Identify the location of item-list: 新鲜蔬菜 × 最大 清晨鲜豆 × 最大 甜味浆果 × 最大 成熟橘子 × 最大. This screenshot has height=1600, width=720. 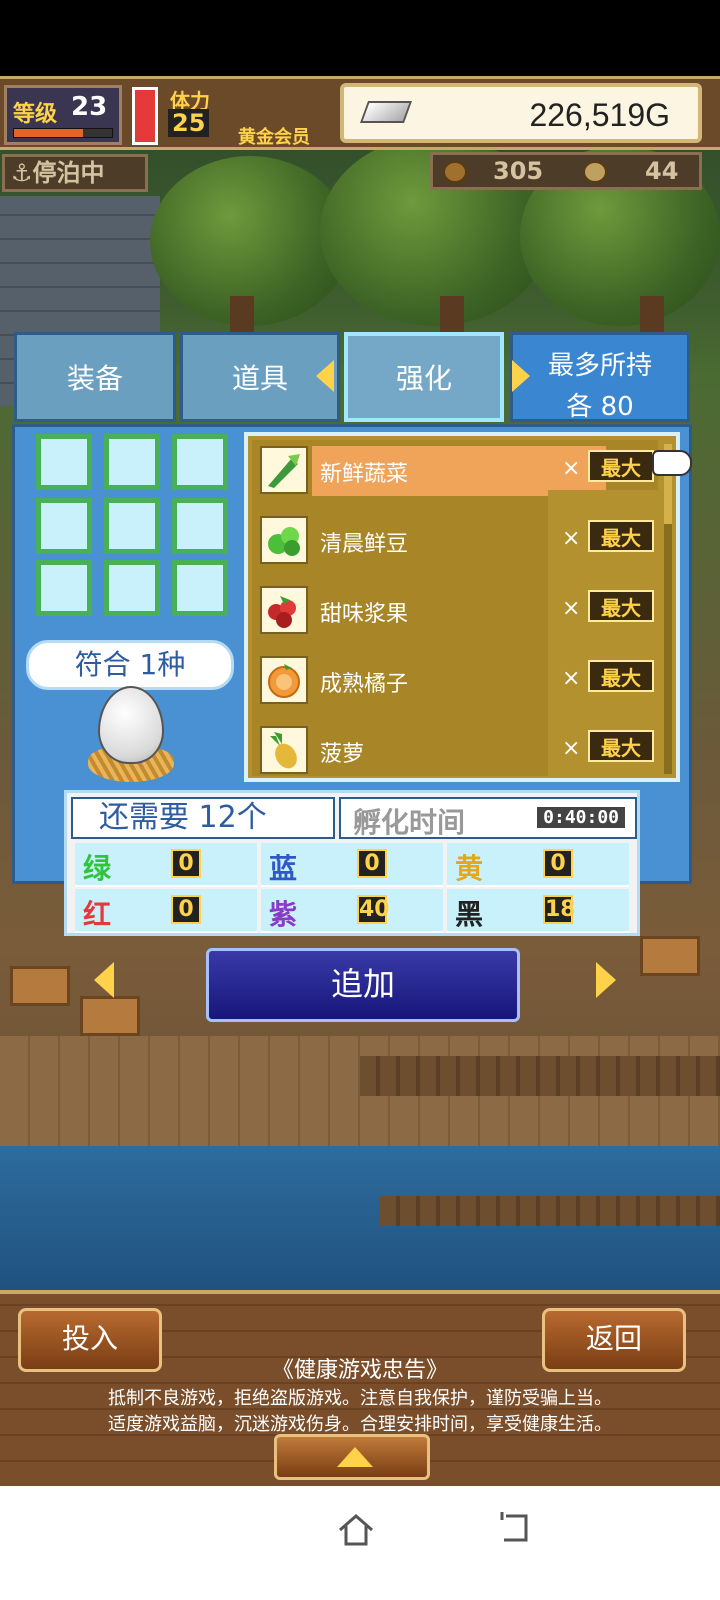
(462, 607).